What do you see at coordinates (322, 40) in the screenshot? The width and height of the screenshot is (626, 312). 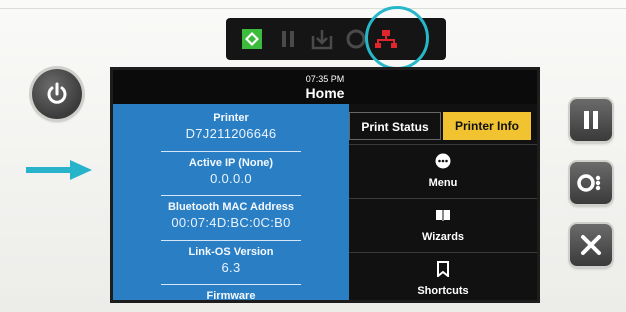 I see `data-icon` at bounding box center [322, 40].